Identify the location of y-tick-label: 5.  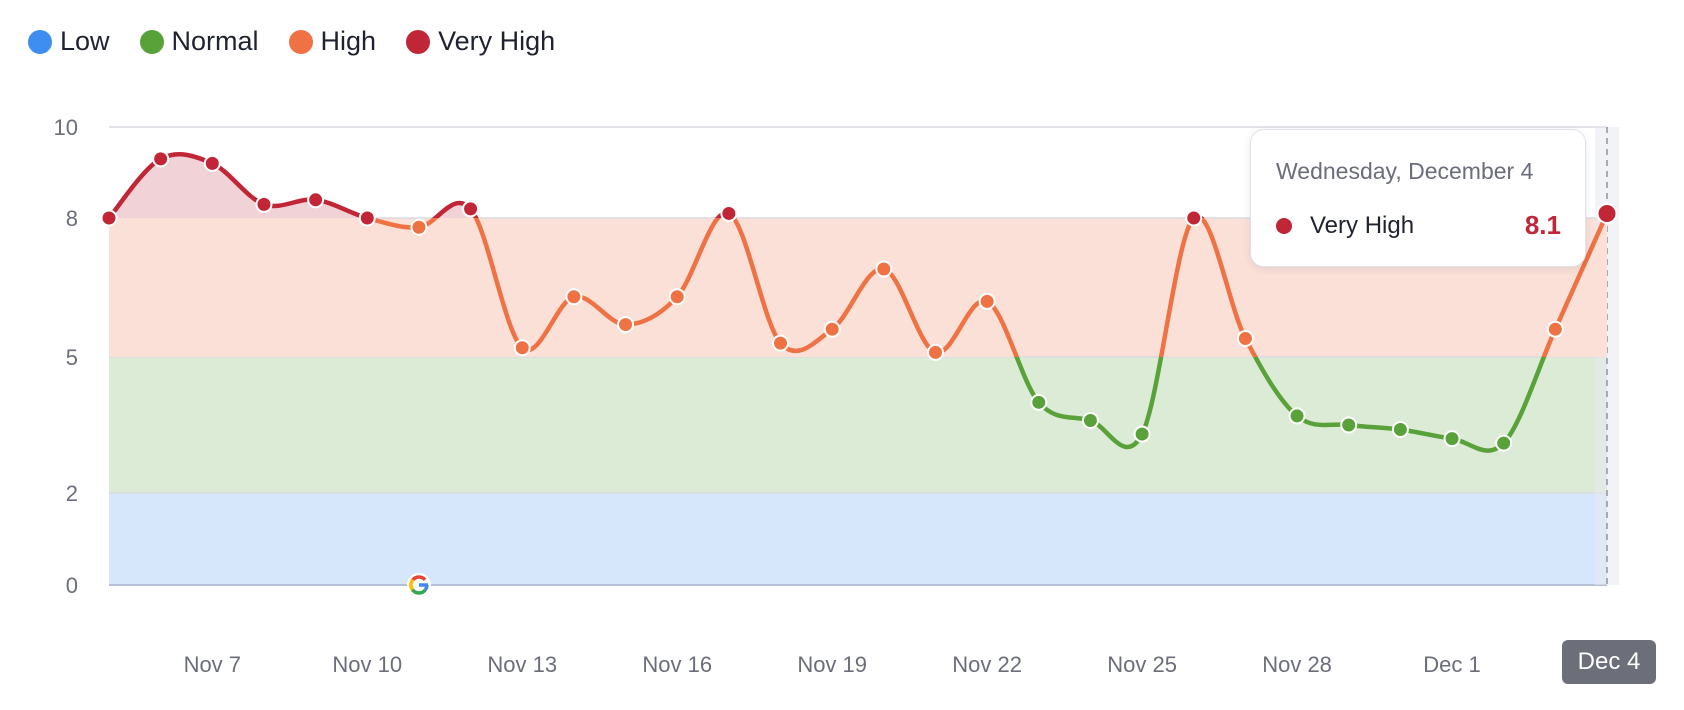
(72, 357).